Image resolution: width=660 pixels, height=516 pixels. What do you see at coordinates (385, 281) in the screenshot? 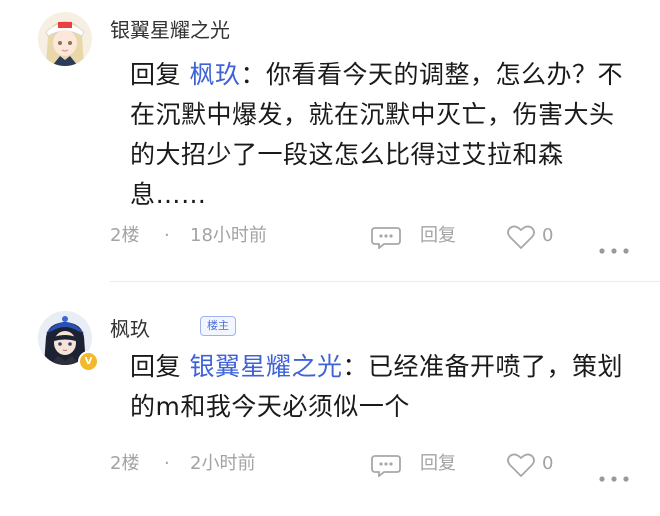
I see `comment-divider` at bounding box center [385, 281].